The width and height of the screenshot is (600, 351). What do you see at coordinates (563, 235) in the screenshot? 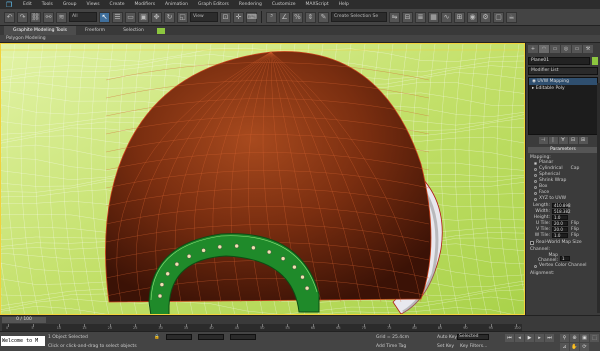
I see `w-tile-spinner: W Tile: 1.0 Flip` at bounding box center [563, 235].